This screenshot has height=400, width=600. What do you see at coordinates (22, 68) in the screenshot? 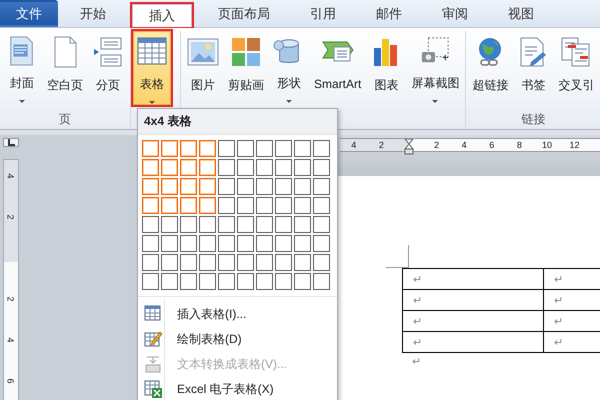
I see `ribbon-button: 封面` at bounding box center [22, 68].